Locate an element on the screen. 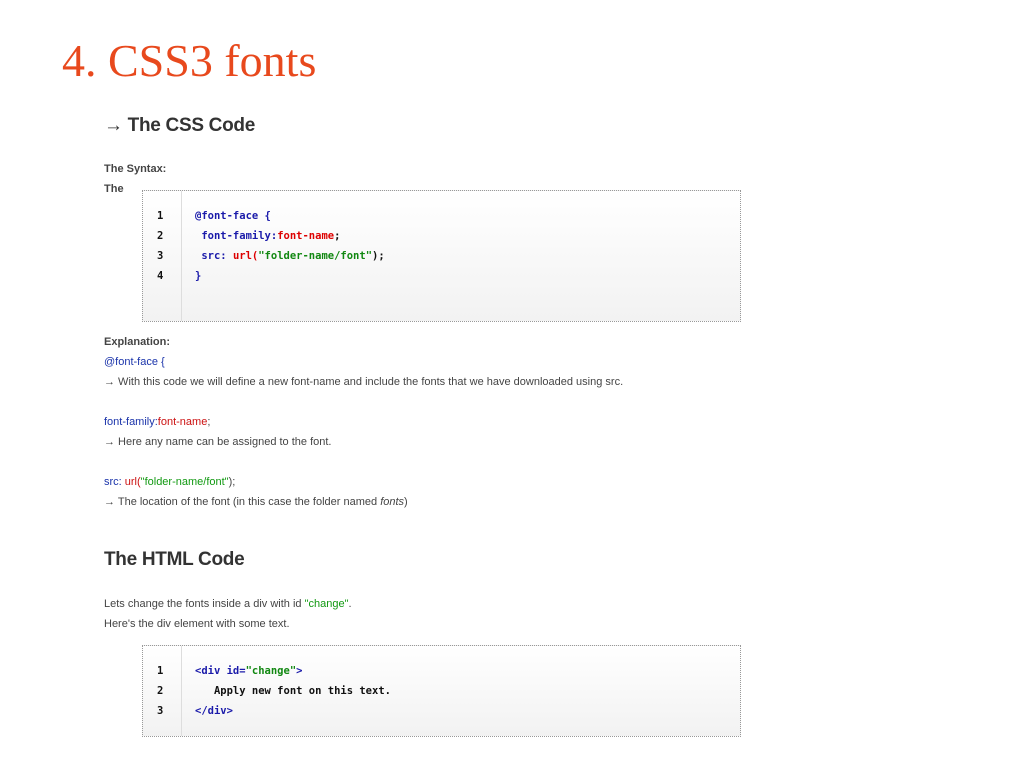 This screenshot has height=768, width=1024. code-token: Apply new font on this text. is located at coordinates (293, 691).